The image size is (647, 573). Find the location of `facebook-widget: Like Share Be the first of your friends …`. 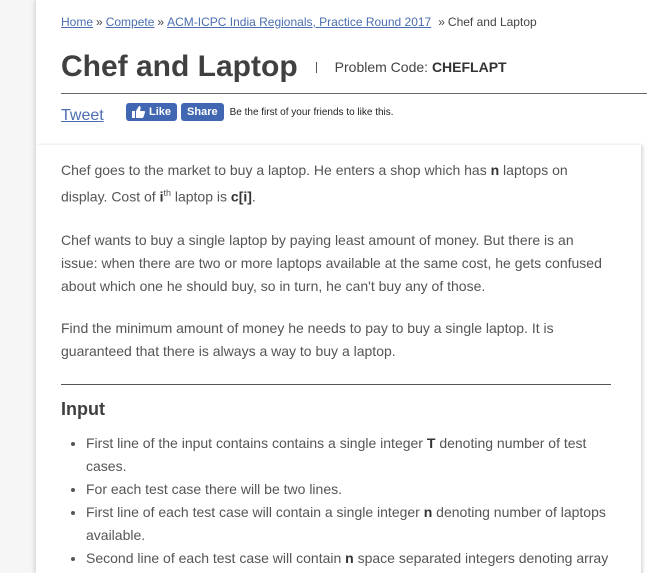

facebook-widget: Like Share Be the first of your friends … is located at coordinates (260, 112).